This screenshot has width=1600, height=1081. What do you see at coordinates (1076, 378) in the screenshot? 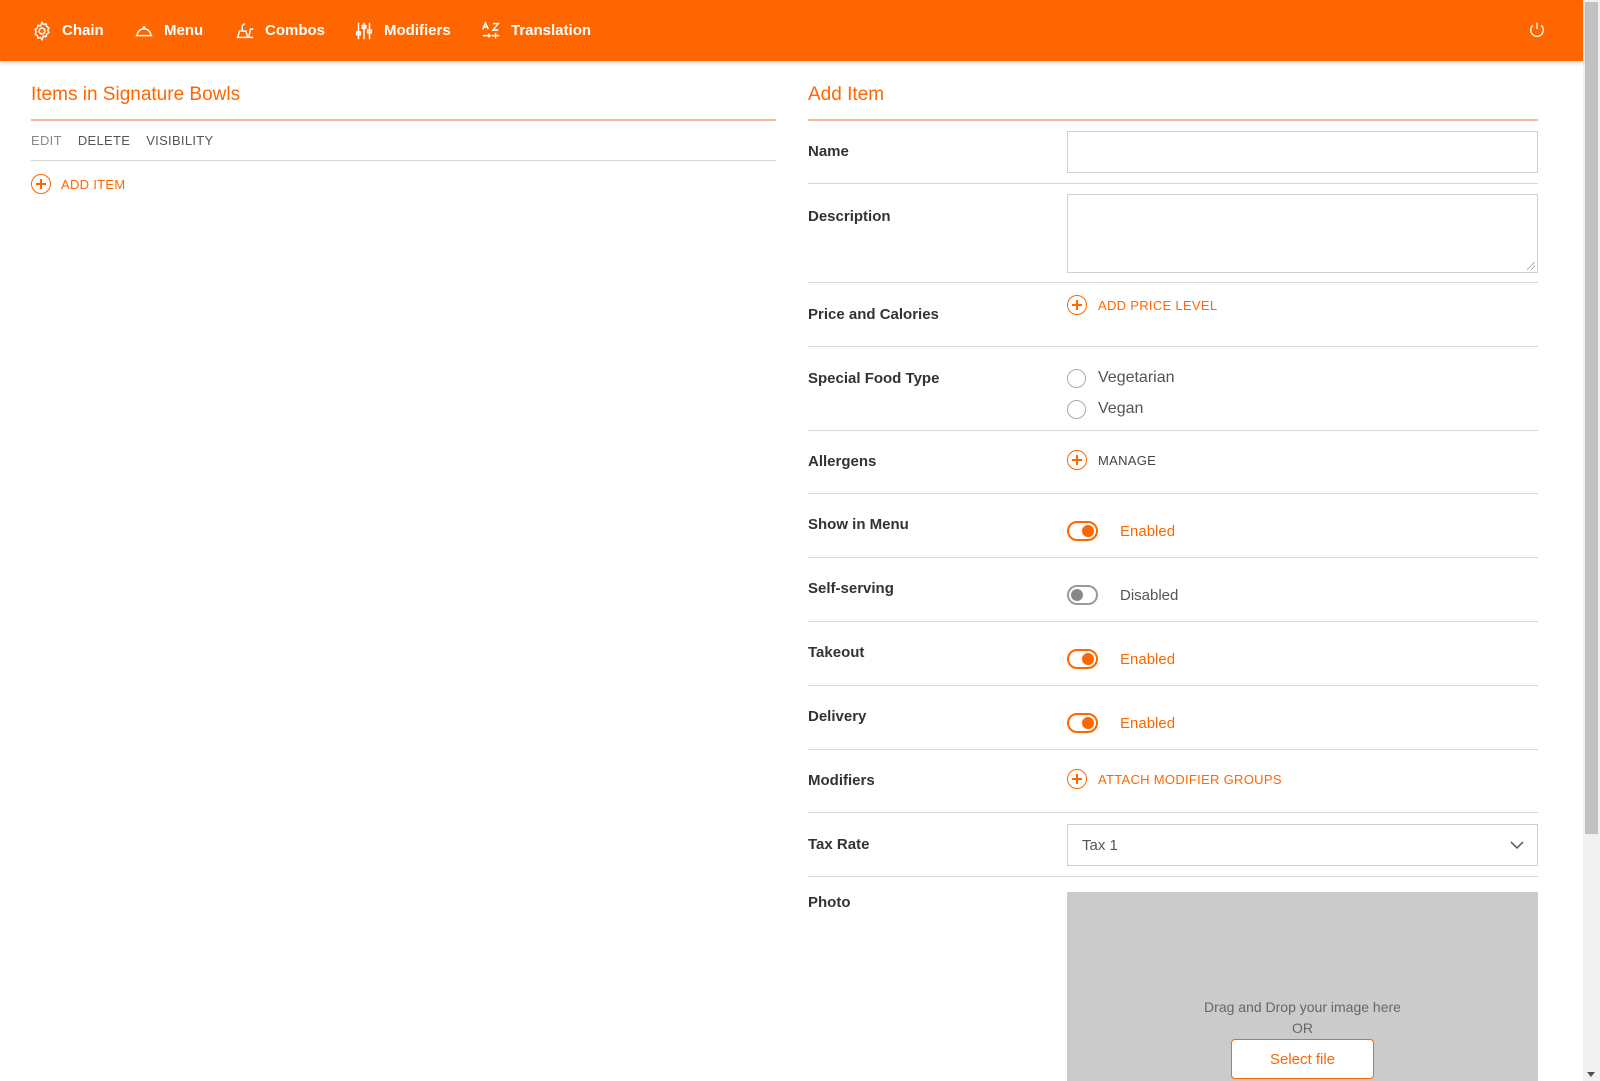
I see `vegetarian-radio` at bounding box center [1076, 378].